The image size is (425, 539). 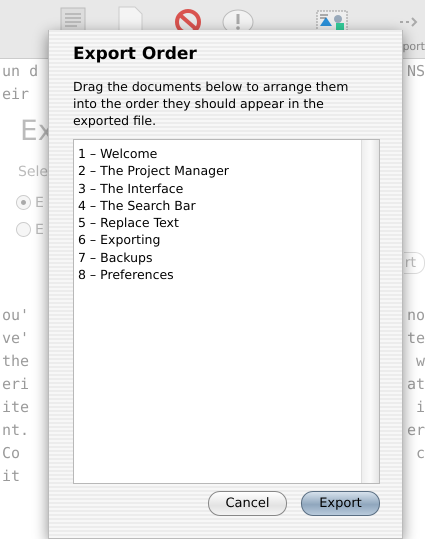 I want to click on document-item: 2 – The Project Manager, so click(x=153, y=171).